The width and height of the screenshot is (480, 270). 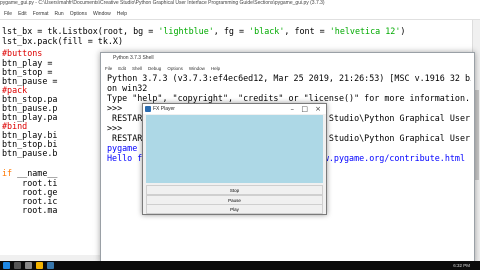 I want to click on start-icon, so click(x=6, y=265).